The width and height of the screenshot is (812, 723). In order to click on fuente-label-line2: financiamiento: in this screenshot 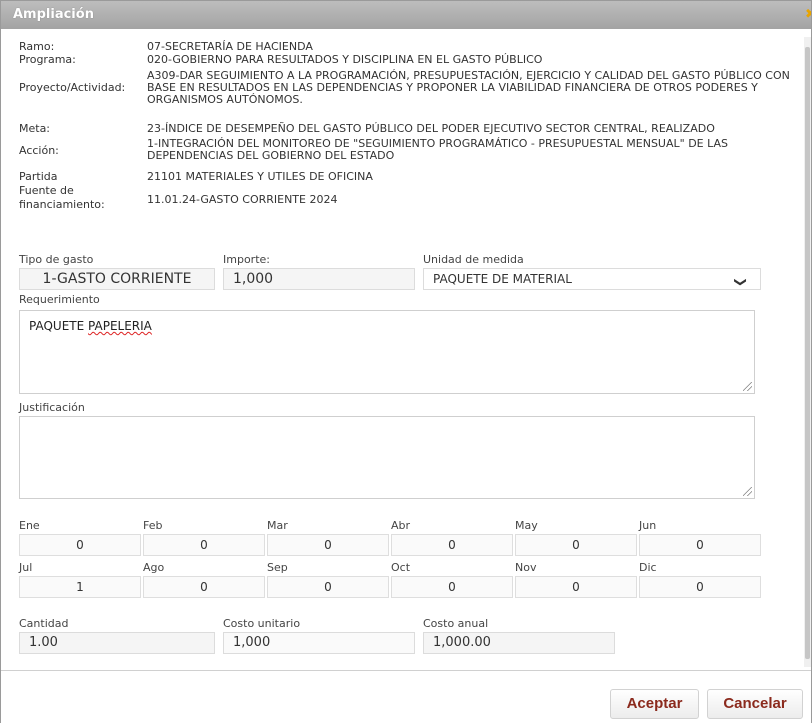, I will do `click(62, 204)`.